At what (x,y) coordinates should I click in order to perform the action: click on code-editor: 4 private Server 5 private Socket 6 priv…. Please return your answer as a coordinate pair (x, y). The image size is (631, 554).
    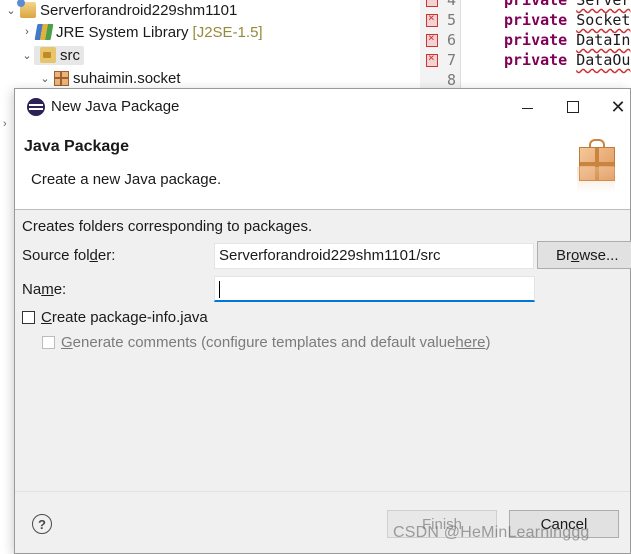
    Looking at the image, I should click on (525, 45).